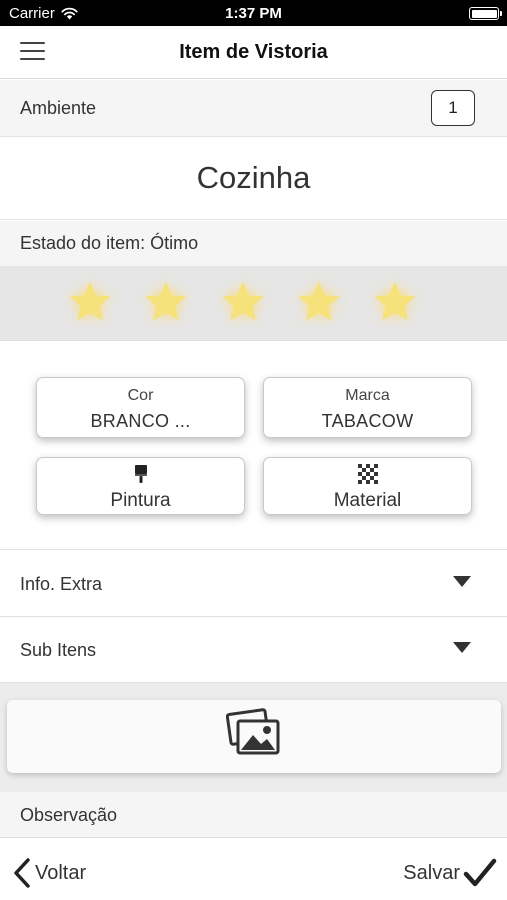 The width and height of the screenshot is (507, 900). Describe the element at coordinates (140, 500) in the screenshot. I see `pintura-label: Pintura` at that location.